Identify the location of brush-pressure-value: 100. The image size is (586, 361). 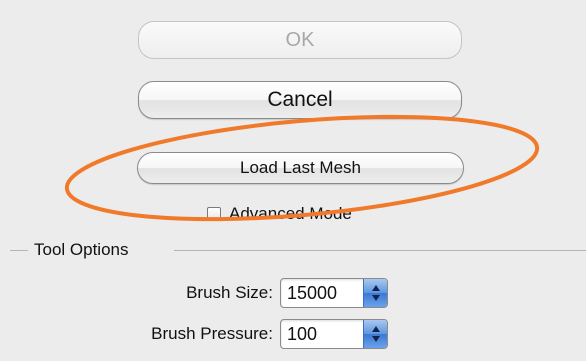
(322, 334).